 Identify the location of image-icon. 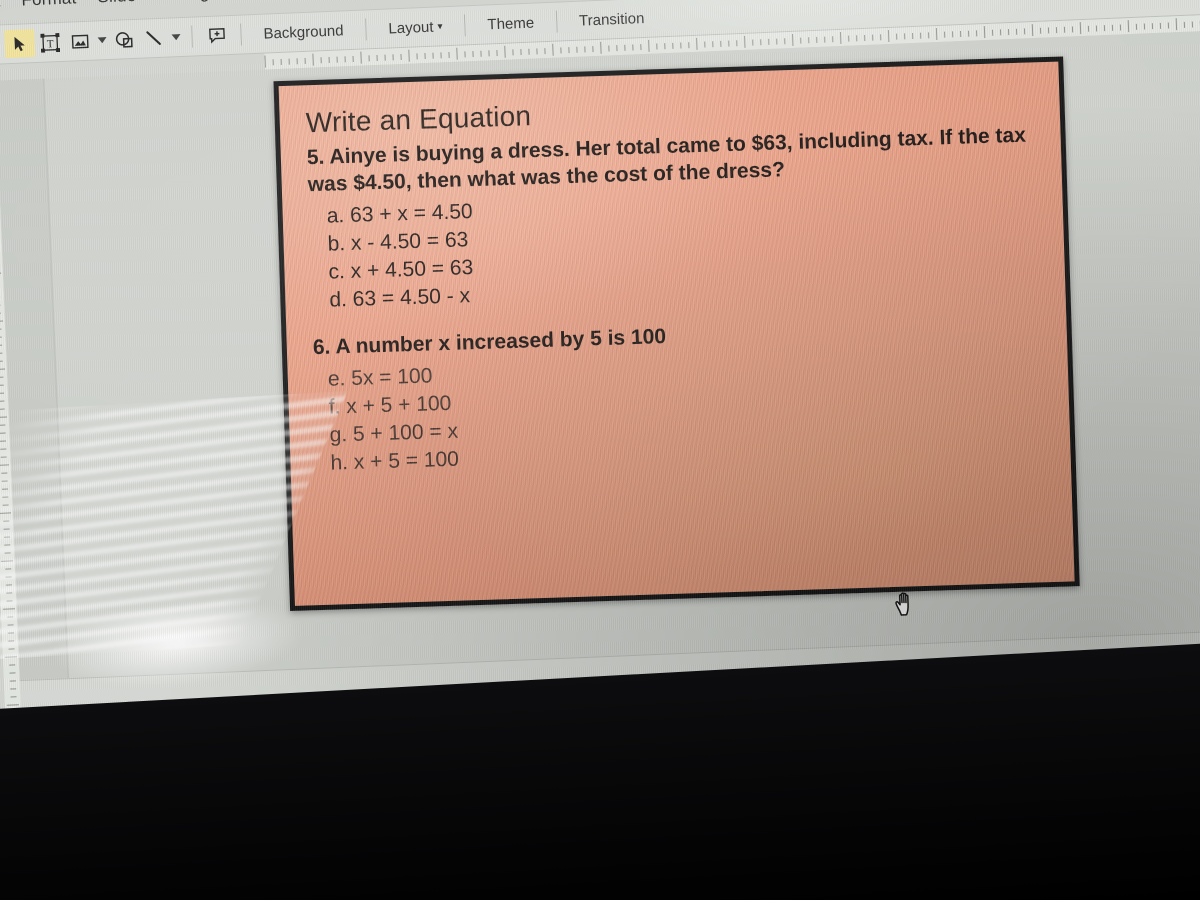
(80, 41).